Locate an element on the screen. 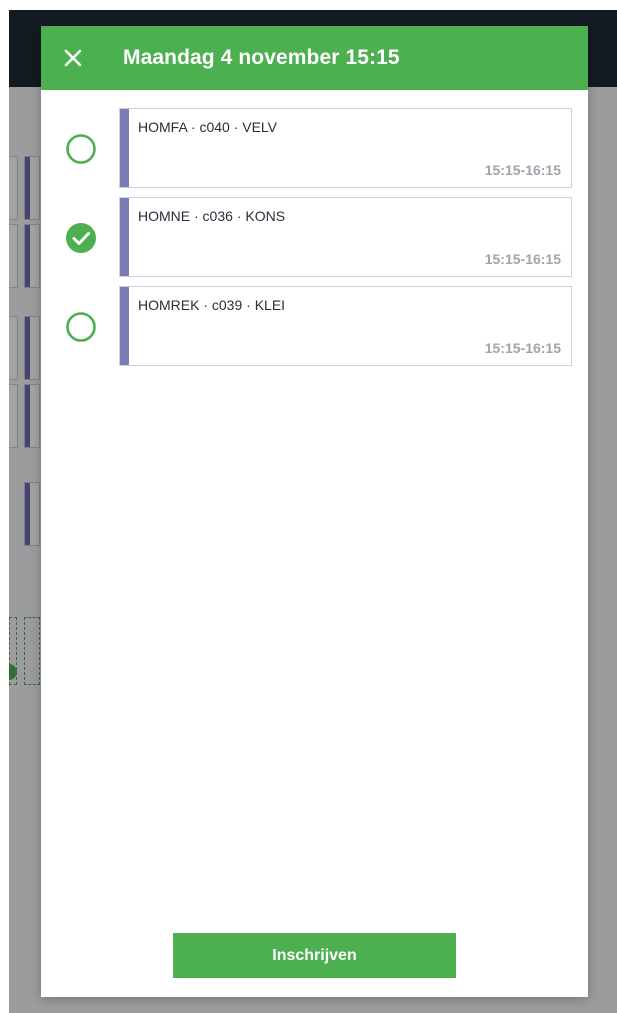 This screenshot has width=617, height=1013. option-label: HOMNE · c036 · KONS is located at coordinates (212, 216).